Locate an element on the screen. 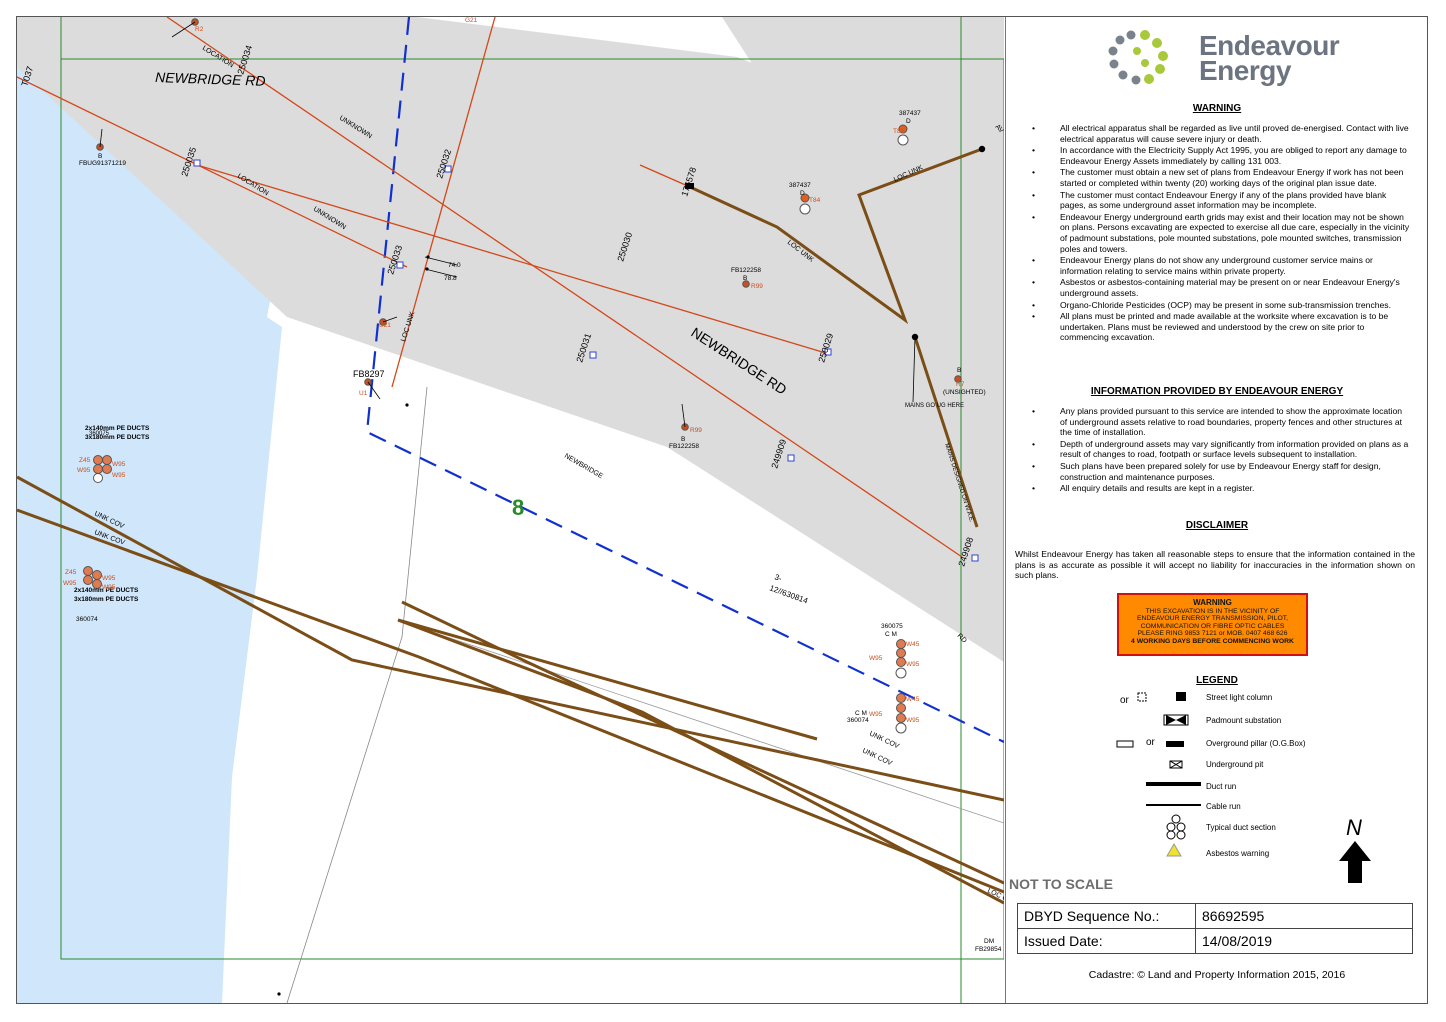 Image resolution: width=1446 pixels, height=1022 pixels. loc-label: (UNSIGHTED) is located at coordinates (964, 392).